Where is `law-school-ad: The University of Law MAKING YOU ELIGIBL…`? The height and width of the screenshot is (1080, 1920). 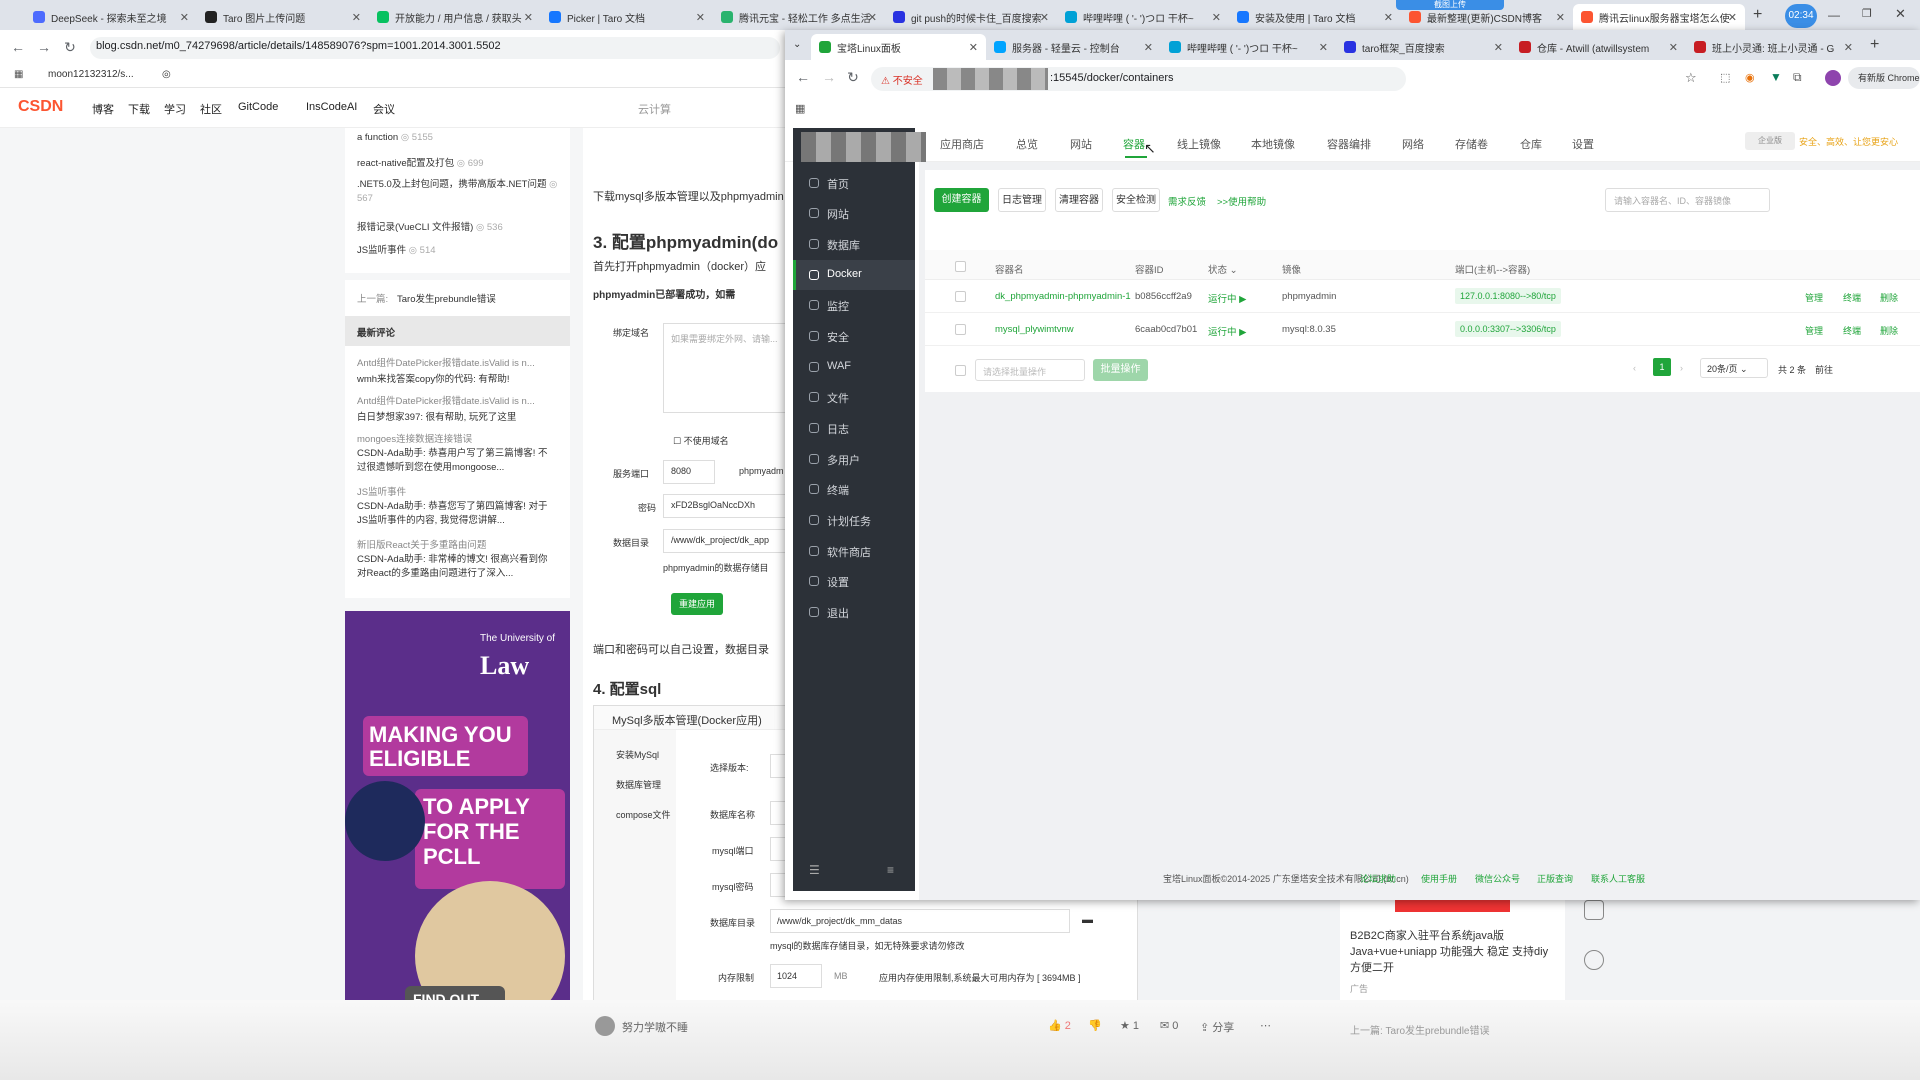 law-school-ad: The University of Law MAKING YOU ELIGIBL… is located at coordinates (457, 826).